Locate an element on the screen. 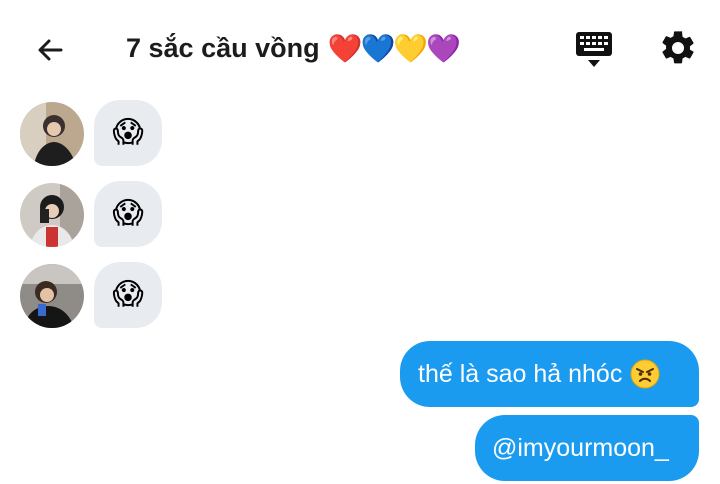  outgoing-message-bubble: @imyourmoon_ is located at coordinates (587, 448).